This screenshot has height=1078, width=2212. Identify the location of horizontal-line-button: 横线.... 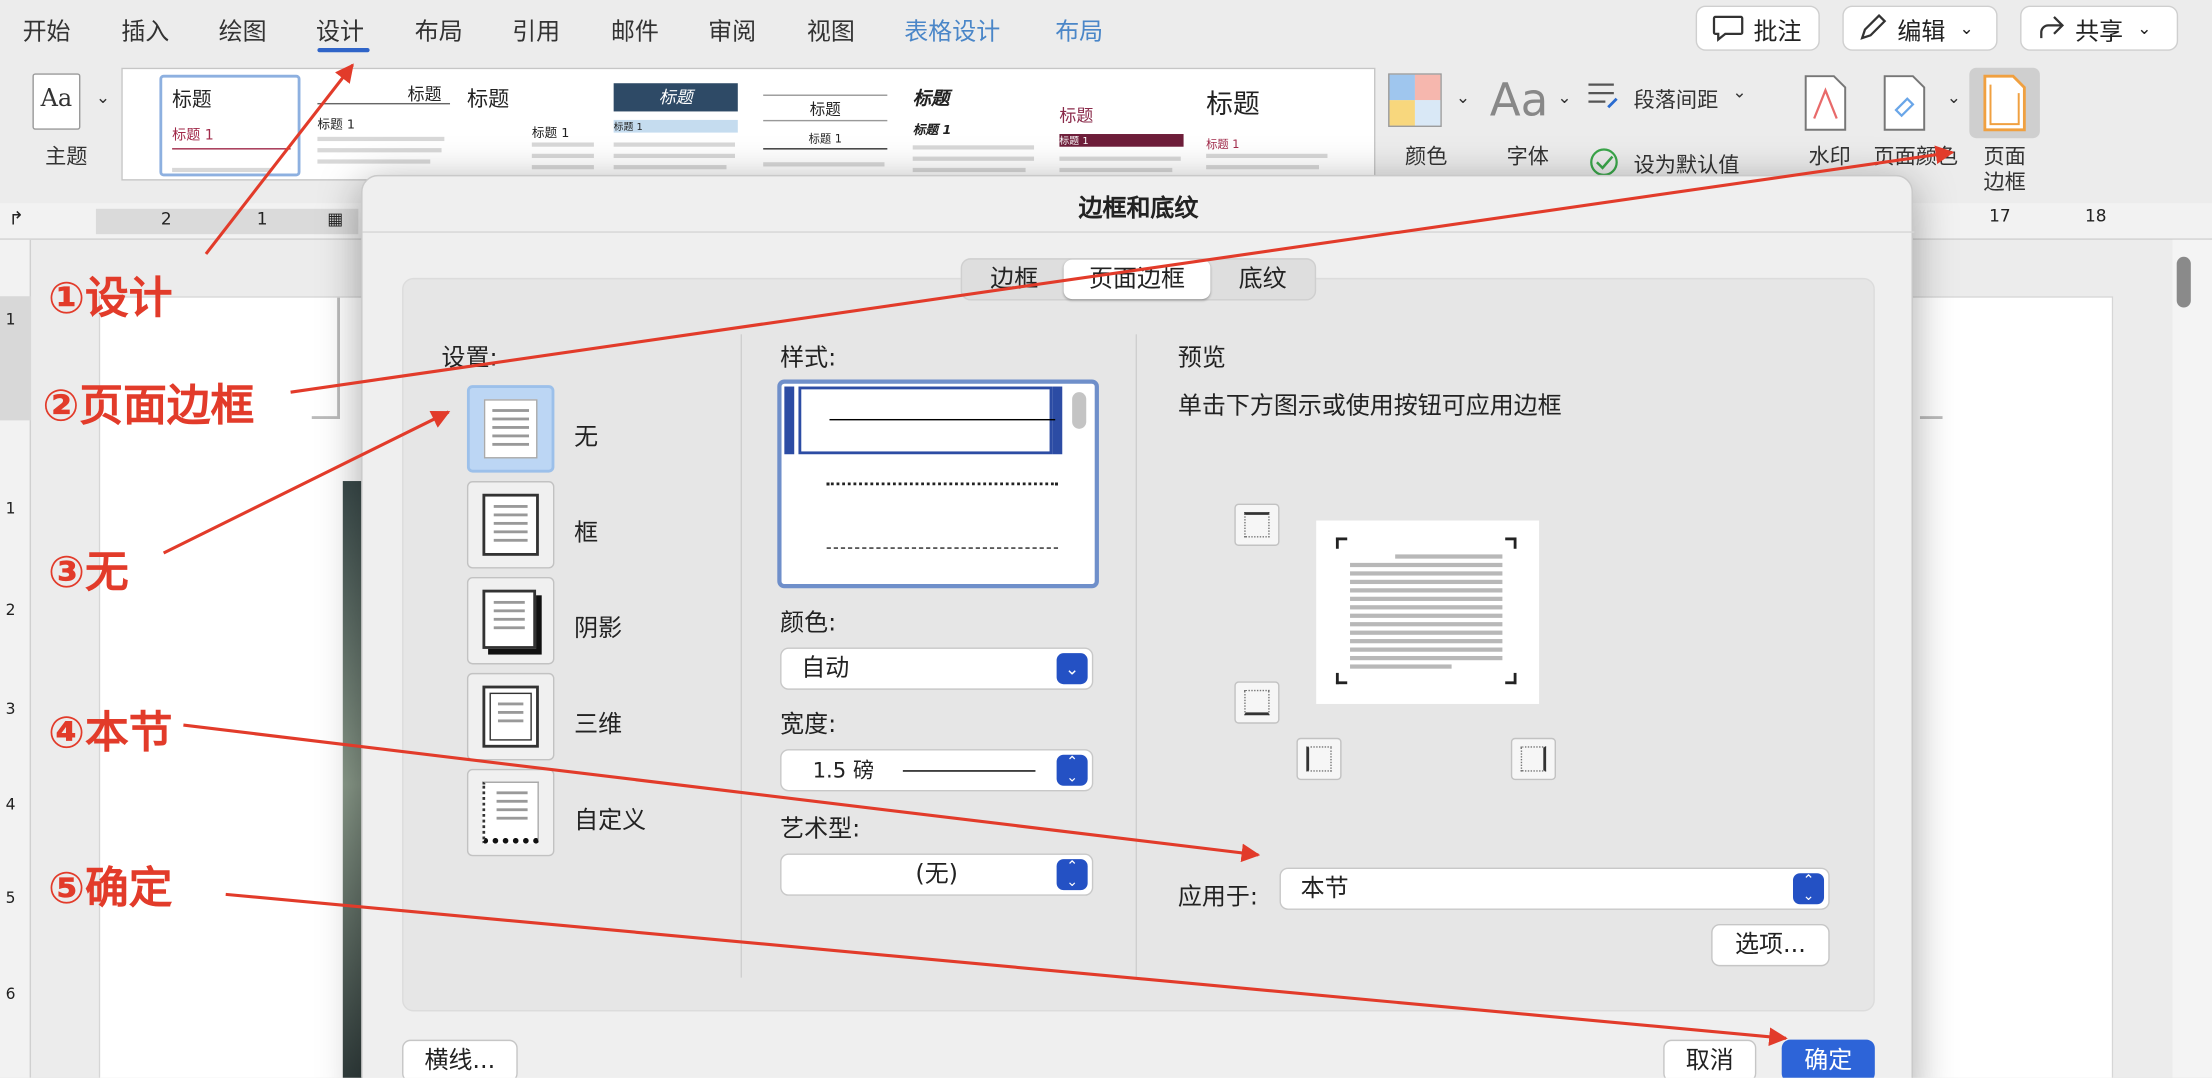
(460, 1058).